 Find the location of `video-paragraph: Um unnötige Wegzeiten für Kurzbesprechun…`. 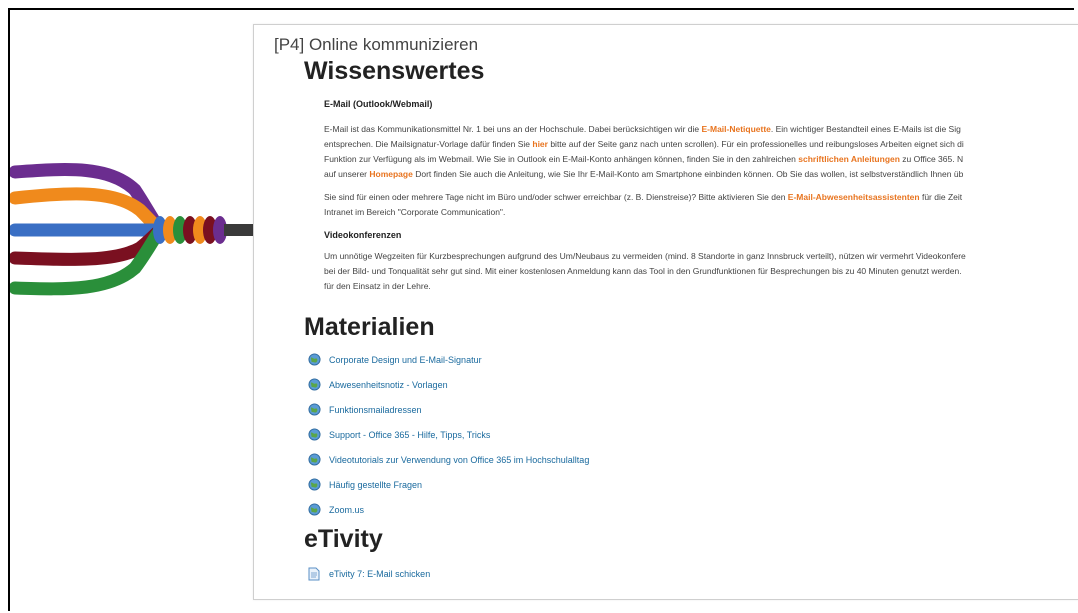

video-paragraph: Um unnötige Wegzeiten für Kurzbesprechun… is located at coordinates (701, 271).